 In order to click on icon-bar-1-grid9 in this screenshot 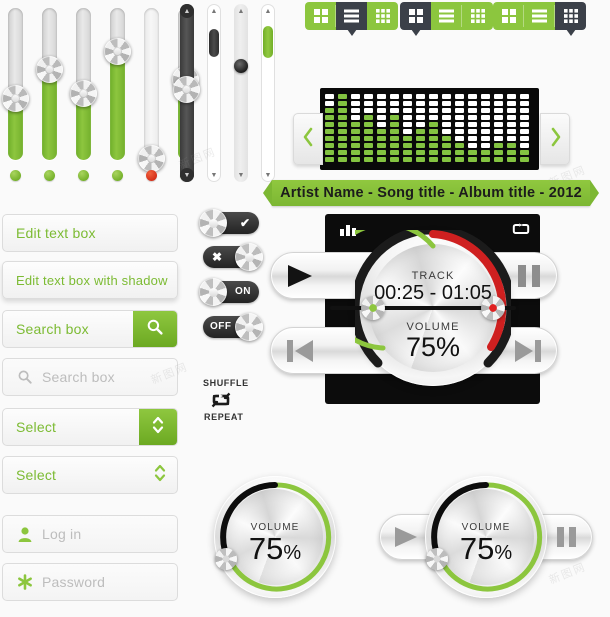, I will do `click(382, 16)`.